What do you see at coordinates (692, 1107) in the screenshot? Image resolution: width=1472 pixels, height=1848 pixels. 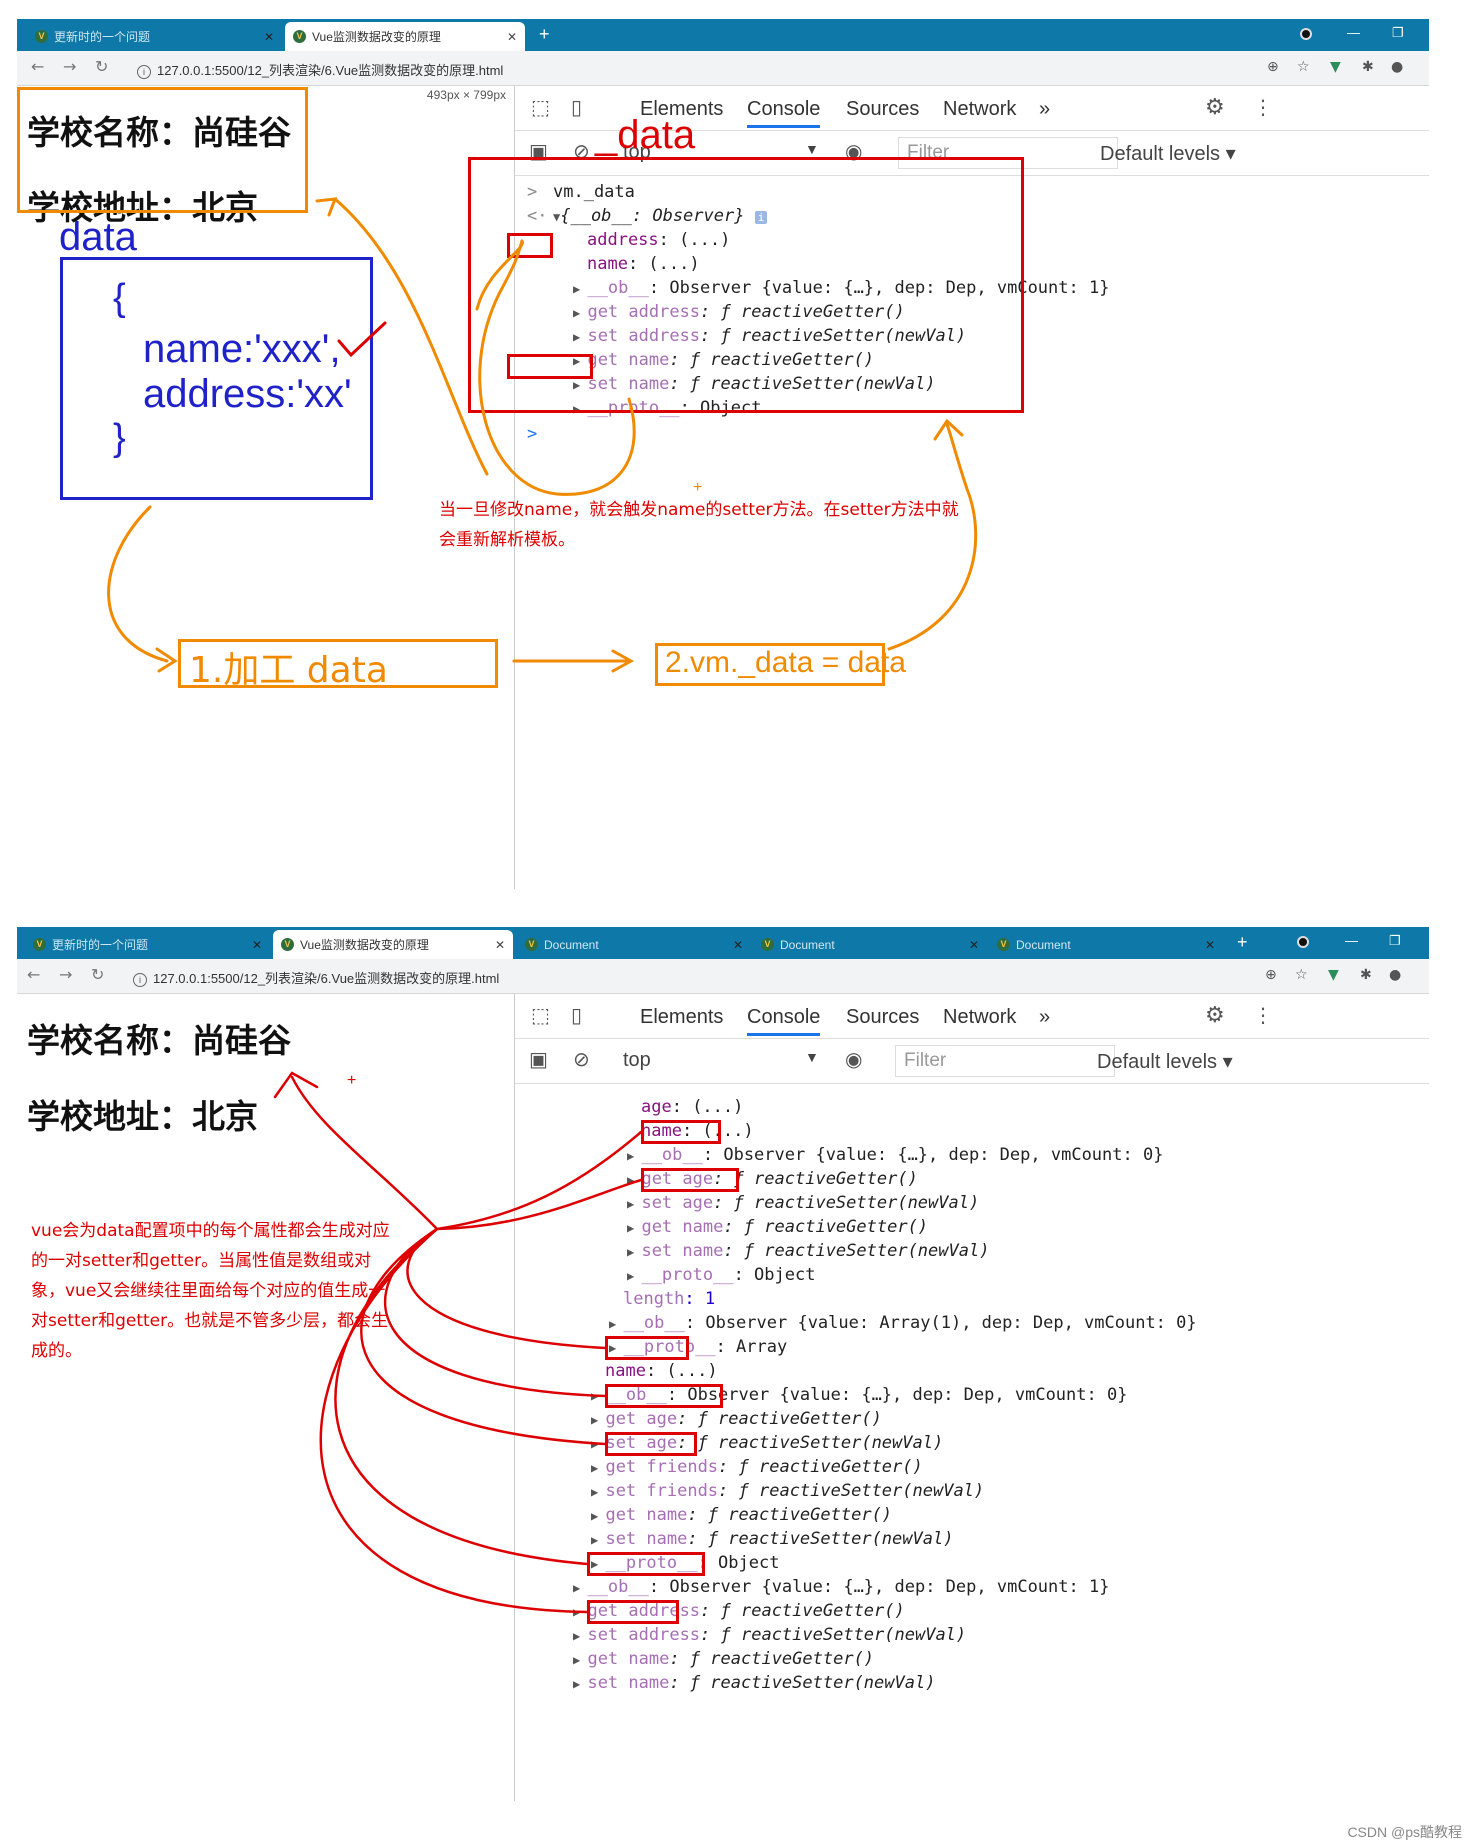 I see `console-prop-line: age: (...)` at bounding box center [692, 1107].